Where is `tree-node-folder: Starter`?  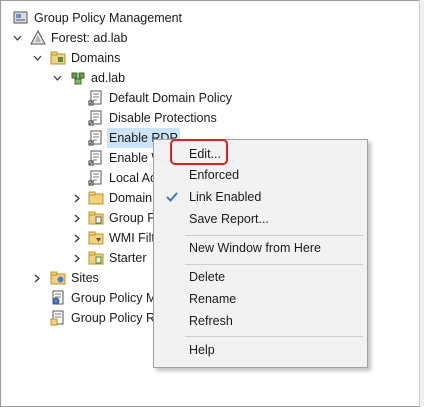 tree-node-folder: Starter is located at coordinates (117, 258).